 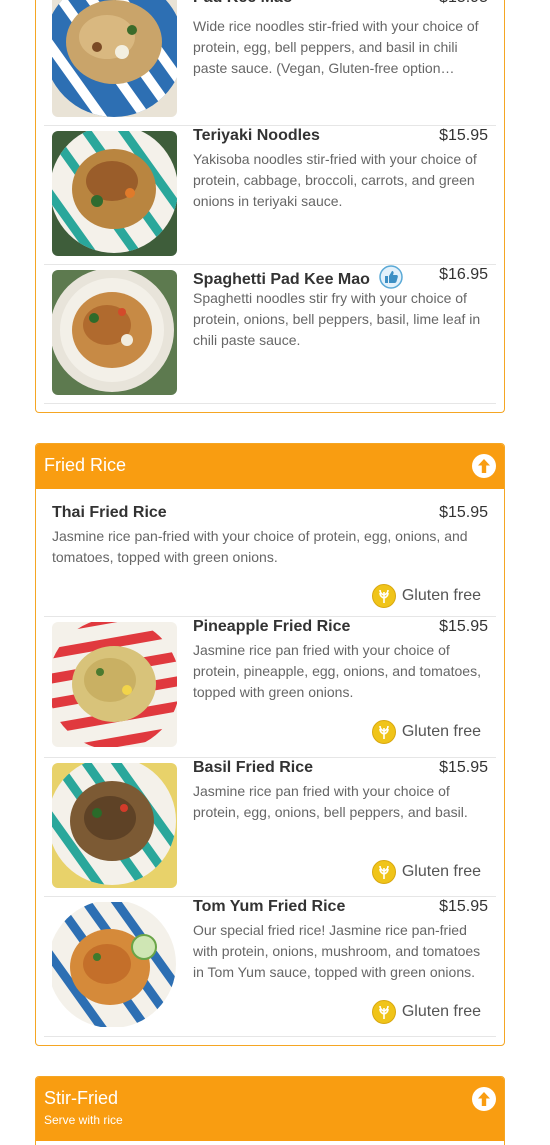 What do you see at coordinates (256, 135) in the screenshot?
I see `item-name: Teriyaki Noodles` at bounding box center [256, 135].